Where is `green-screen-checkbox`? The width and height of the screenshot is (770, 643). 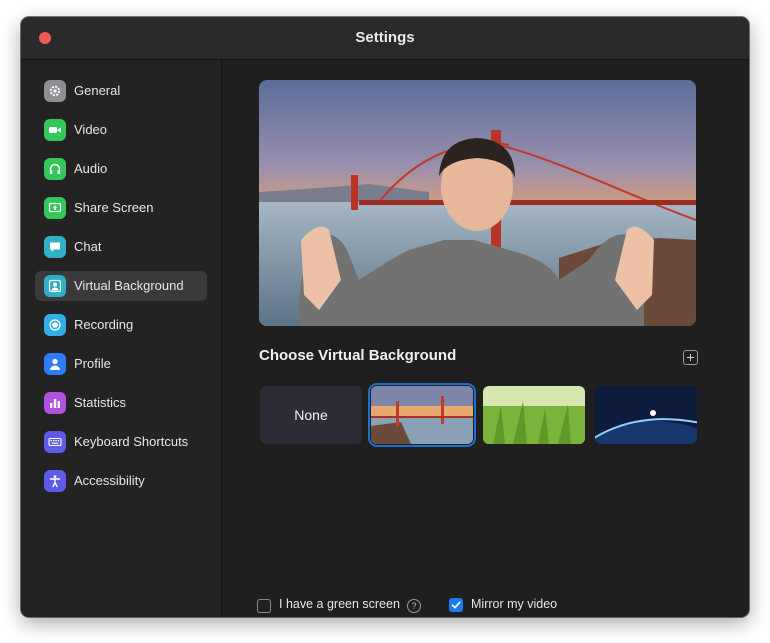 green-screen-checkbox is located at coordinates (264, 606).